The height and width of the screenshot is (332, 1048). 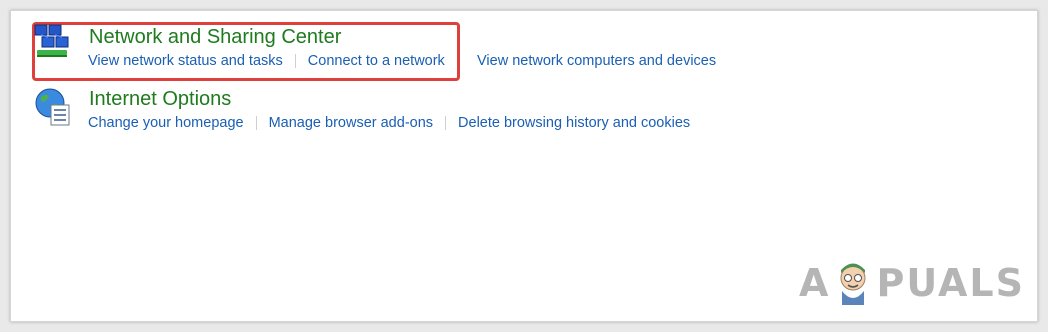 What do you see at coordinates (376, 61) in the screenshot?
I see `connect-to-network-link: Connect to a network` at bounding box center [376, 61].